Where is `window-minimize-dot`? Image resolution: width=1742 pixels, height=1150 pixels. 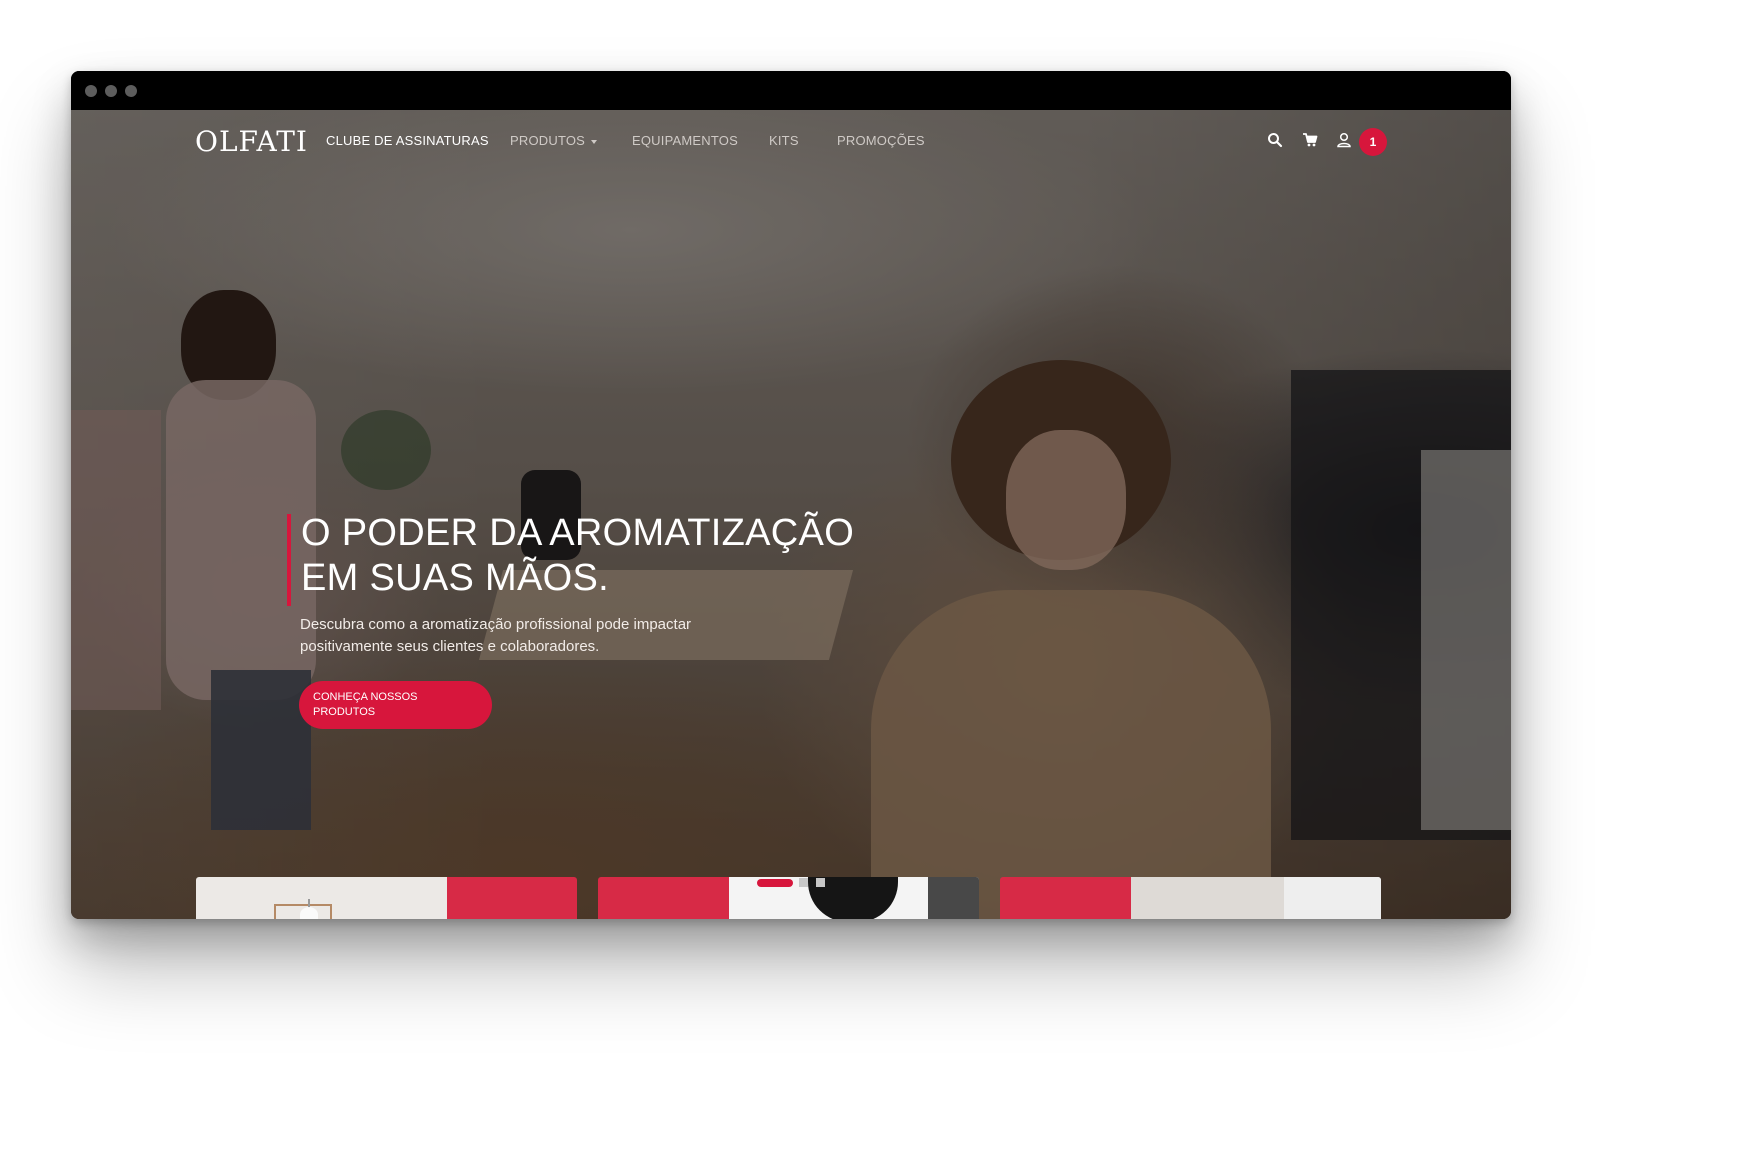
window-minimize-dot is located at coordinates (111, 91).